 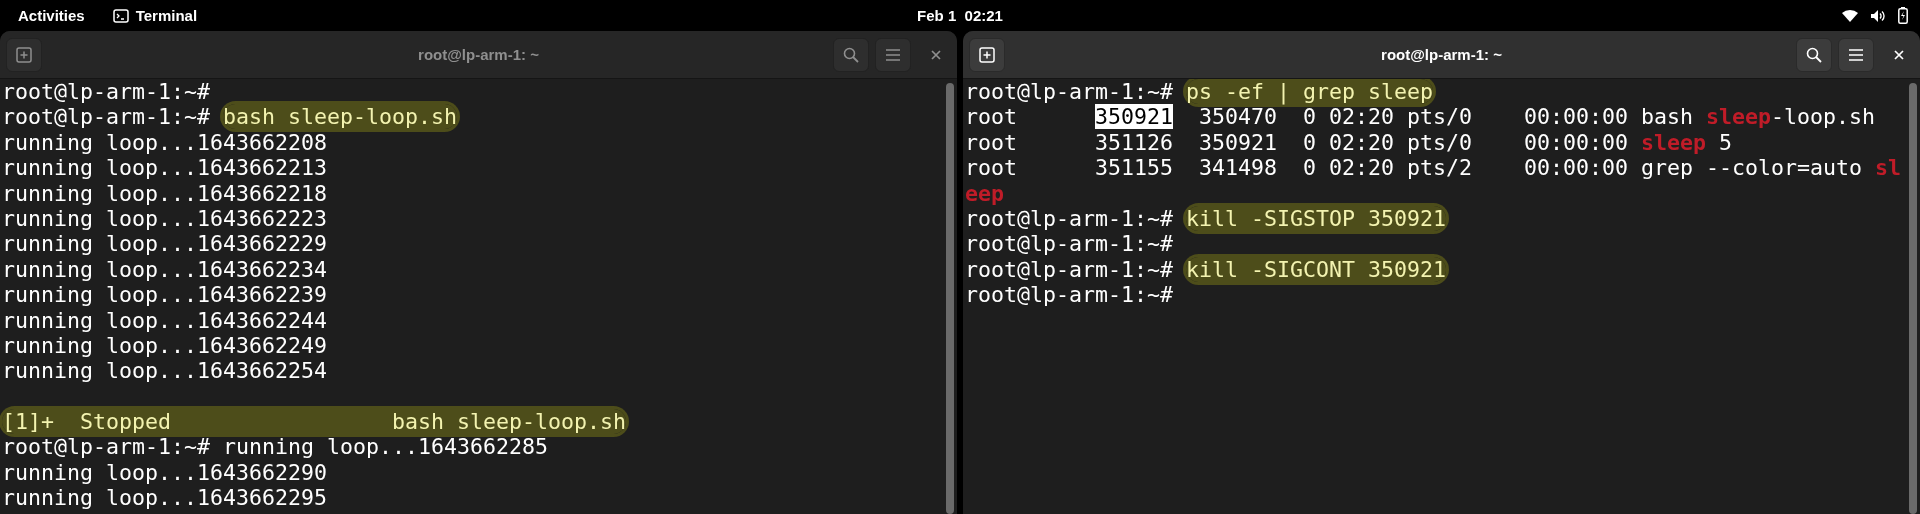 I want to click on new-tab-button, so click(x=987, y=54).